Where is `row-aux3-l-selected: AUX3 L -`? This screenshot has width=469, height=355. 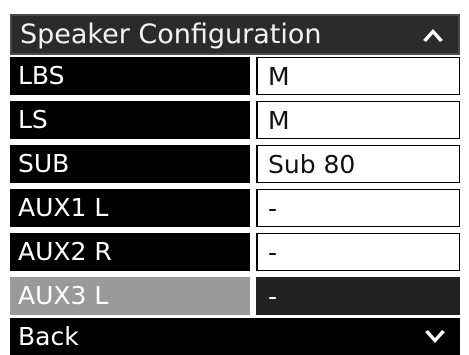
row-aux3-l-selected: AUX3 L - is located at coordinates (235, 297).